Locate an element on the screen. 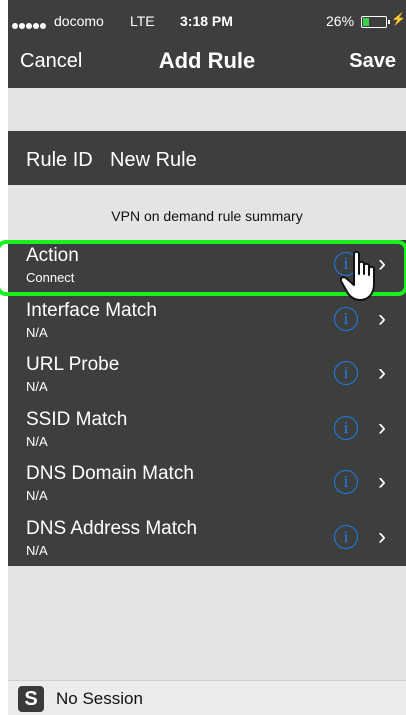 This screenshot has height=715, width=406. carrier-name: docomo is located at coordinates (79, 21).